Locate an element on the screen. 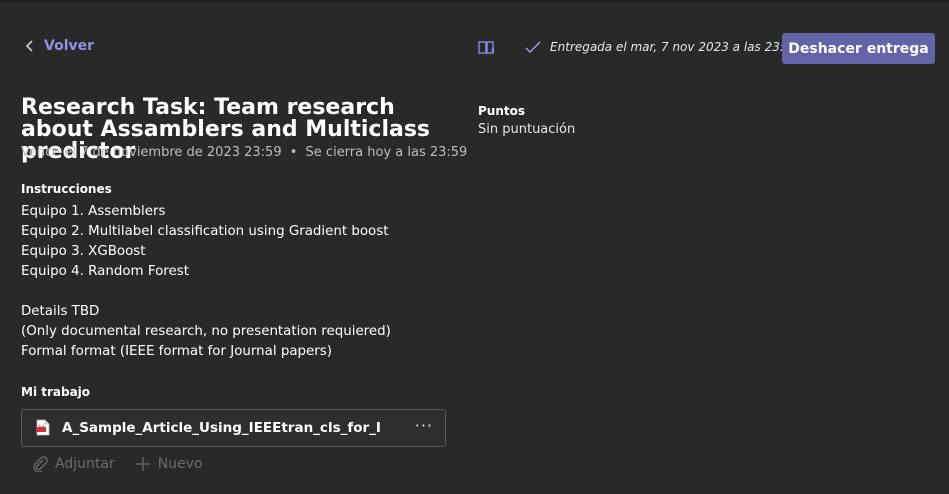  attach-button: Adjuntar is located at coordinates (73, 464).